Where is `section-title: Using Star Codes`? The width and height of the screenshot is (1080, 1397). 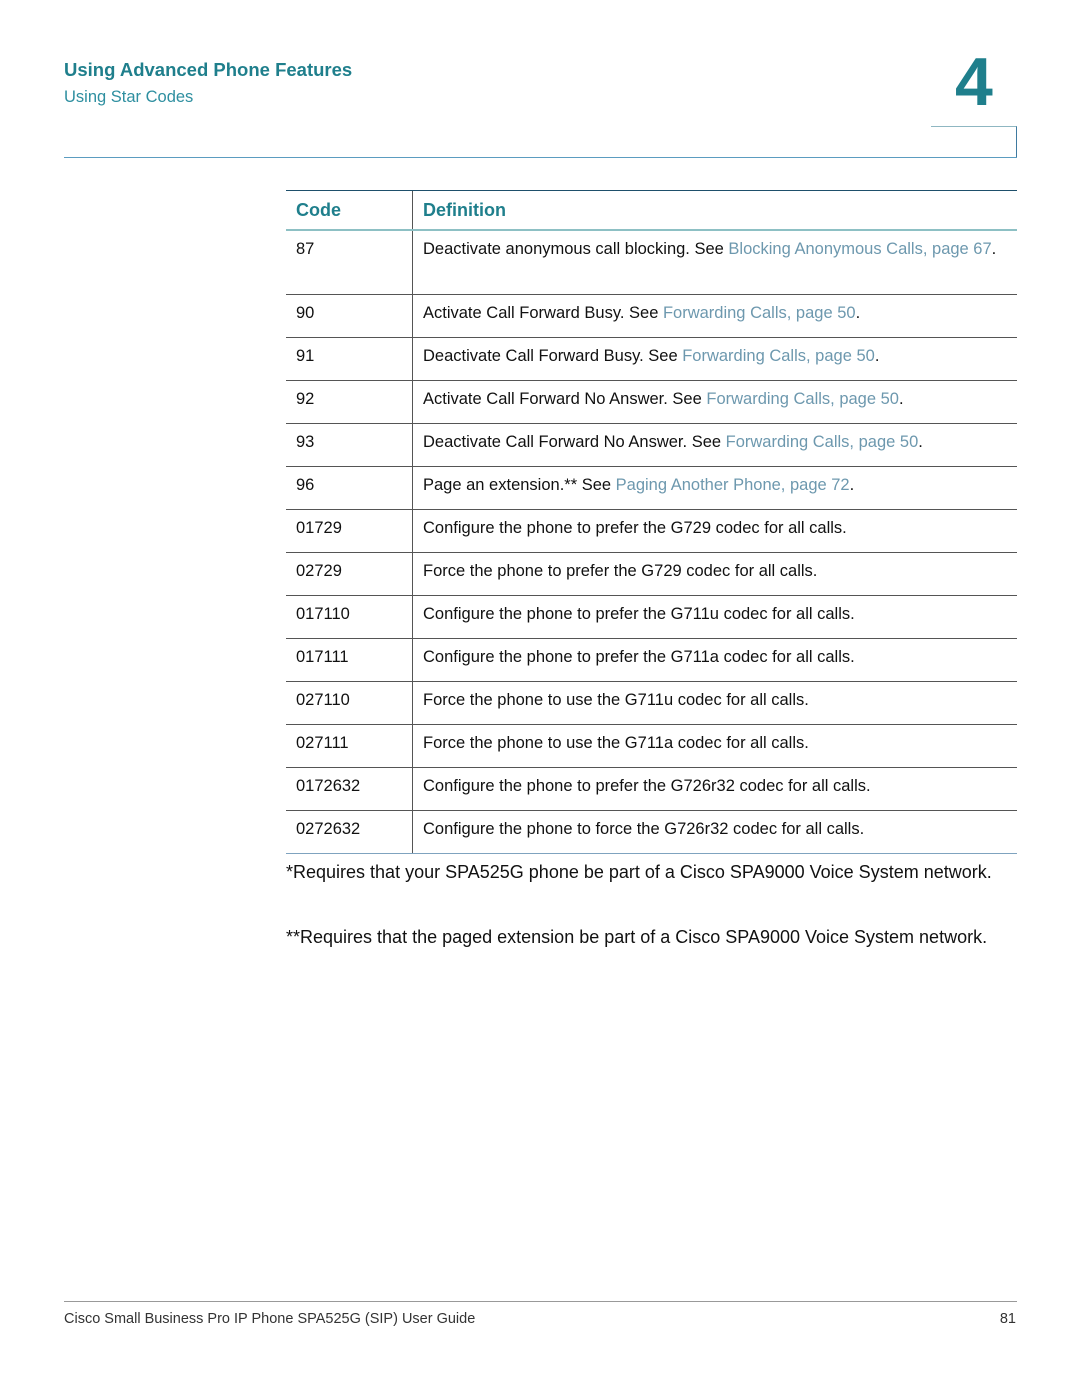
section-title: Using Star Codes is located at coordinates (129, 97).